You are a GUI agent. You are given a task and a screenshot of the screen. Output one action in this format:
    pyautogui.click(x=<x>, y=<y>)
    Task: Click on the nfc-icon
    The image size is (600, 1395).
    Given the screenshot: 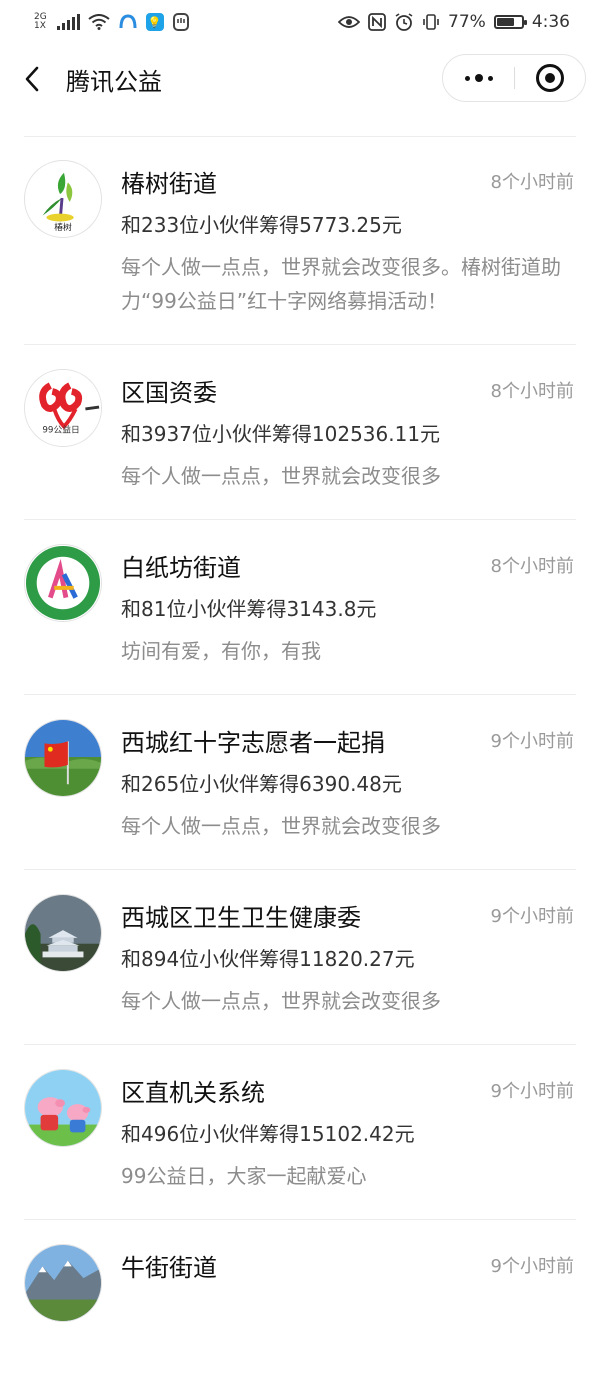 What is the action you would take?
    pyautogui.click(x=377, y=22)
    